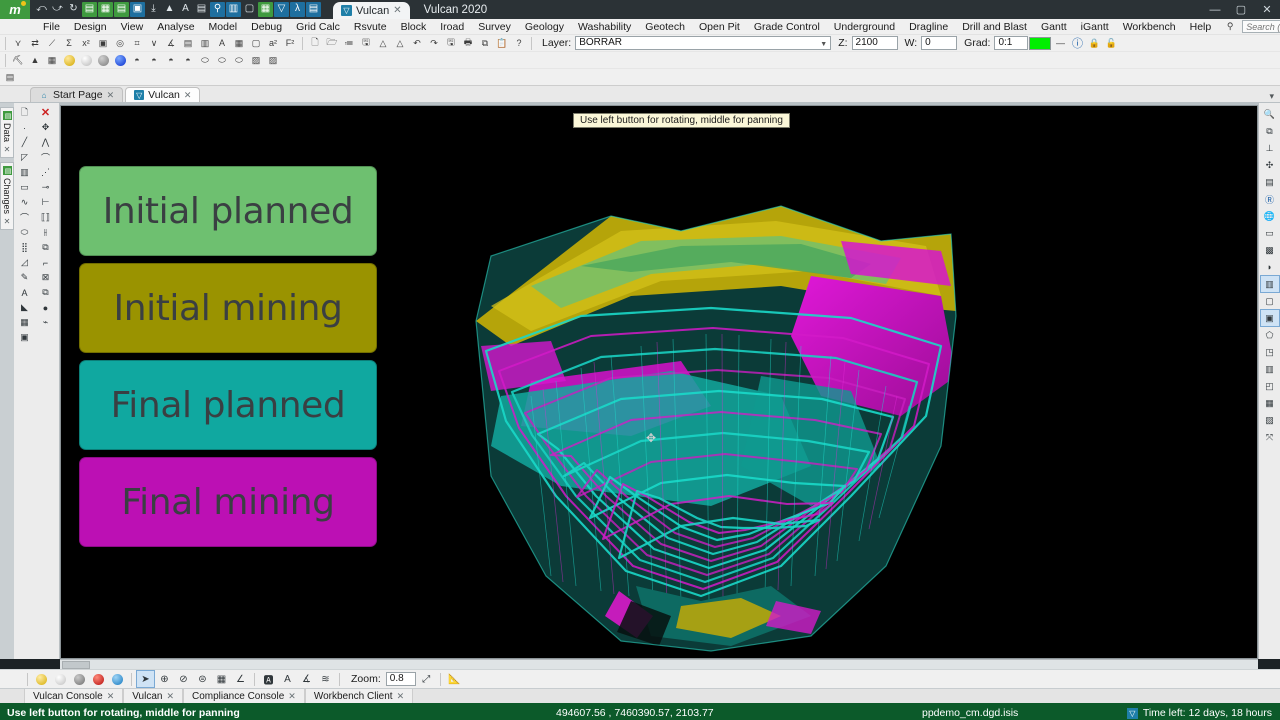  What do you see at coordinates (74, 696) in the screenshot?
I see `bottom-tab-vulcan-console: Vulcan Console ✕` at bounding box center [74, 696].